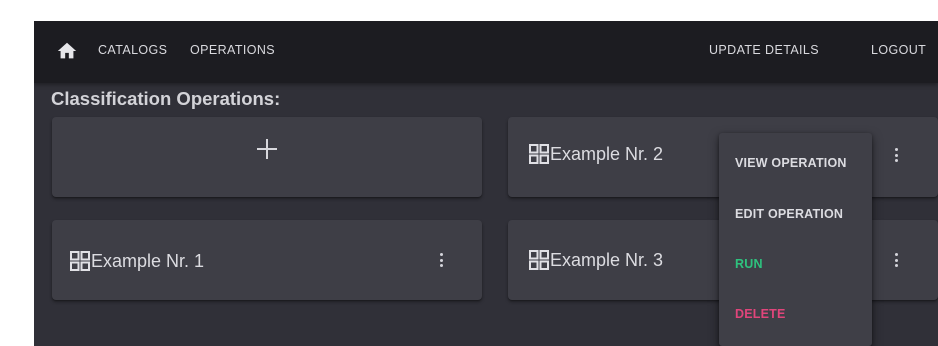 The image size is (938, 346). What do you see at coordinates (607, 260) in the screenshot?
I see `operation-title: Example Nr. 3` at bounding box center [607, 260].